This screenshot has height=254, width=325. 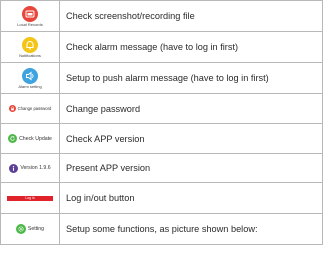 I want to click on icon-cell: Alarm setting, so click(x=30, y=78).